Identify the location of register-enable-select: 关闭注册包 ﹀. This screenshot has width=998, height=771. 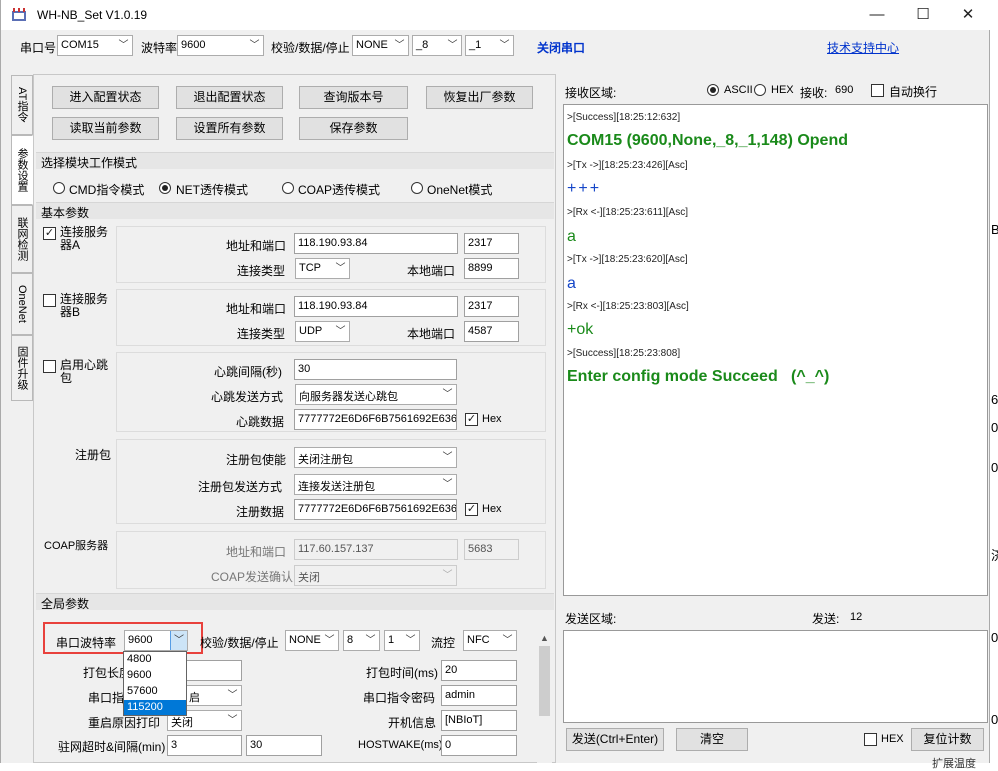
(375, 457).